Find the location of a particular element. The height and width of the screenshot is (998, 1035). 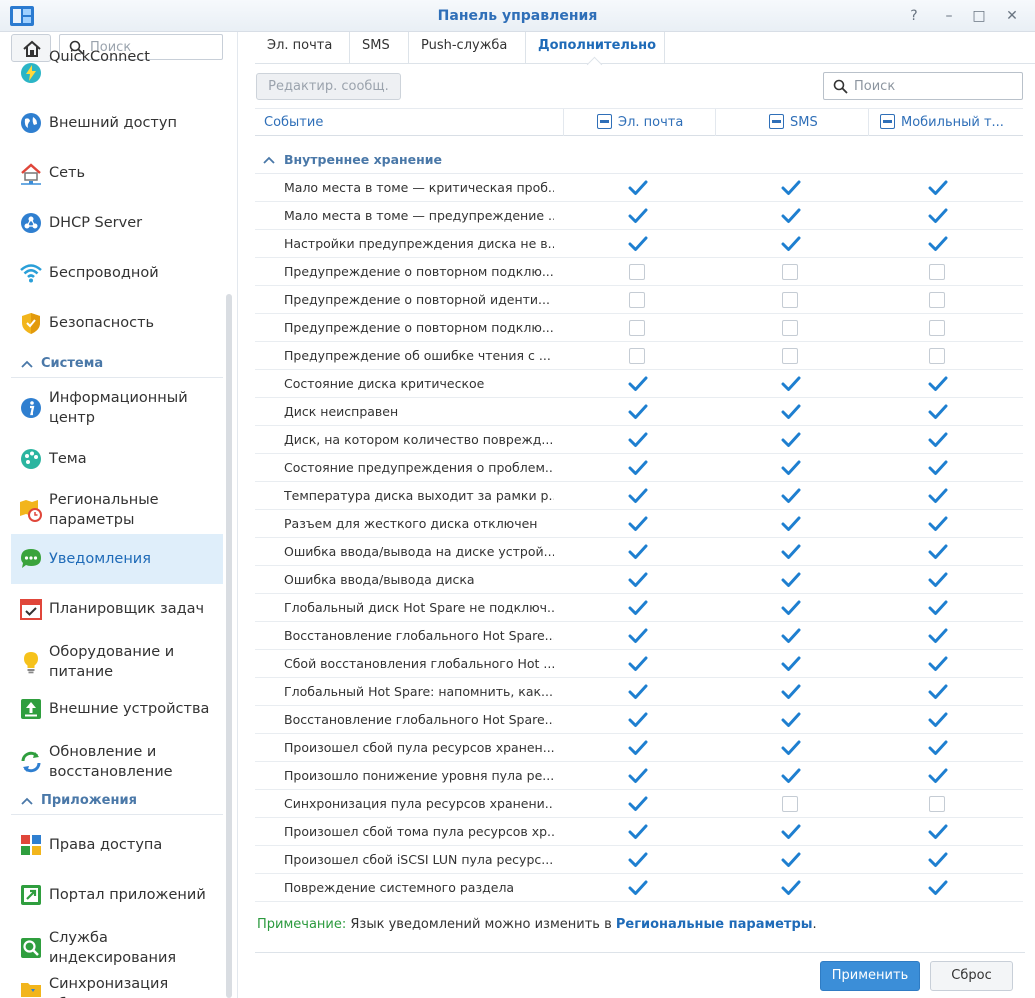

sidebar-item-app-portal: Портал приложений is located at coordinates (117, 895).